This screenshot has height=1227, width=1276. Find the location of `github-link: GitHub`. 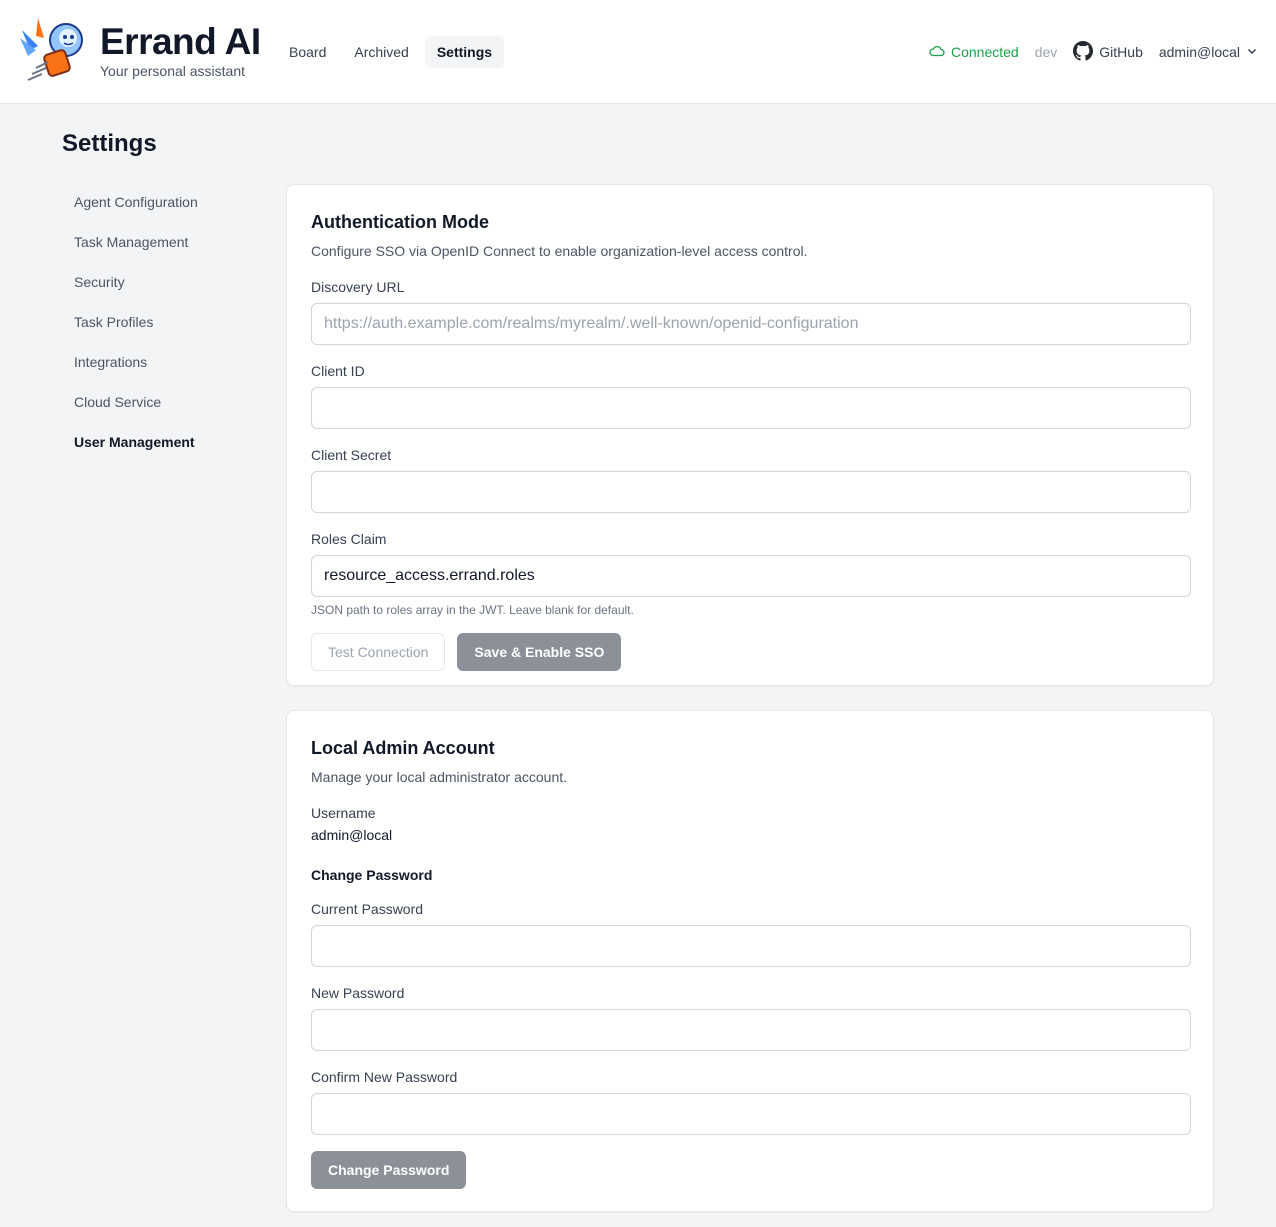

github-link: GitHub is located at coordinates (1108, 52).